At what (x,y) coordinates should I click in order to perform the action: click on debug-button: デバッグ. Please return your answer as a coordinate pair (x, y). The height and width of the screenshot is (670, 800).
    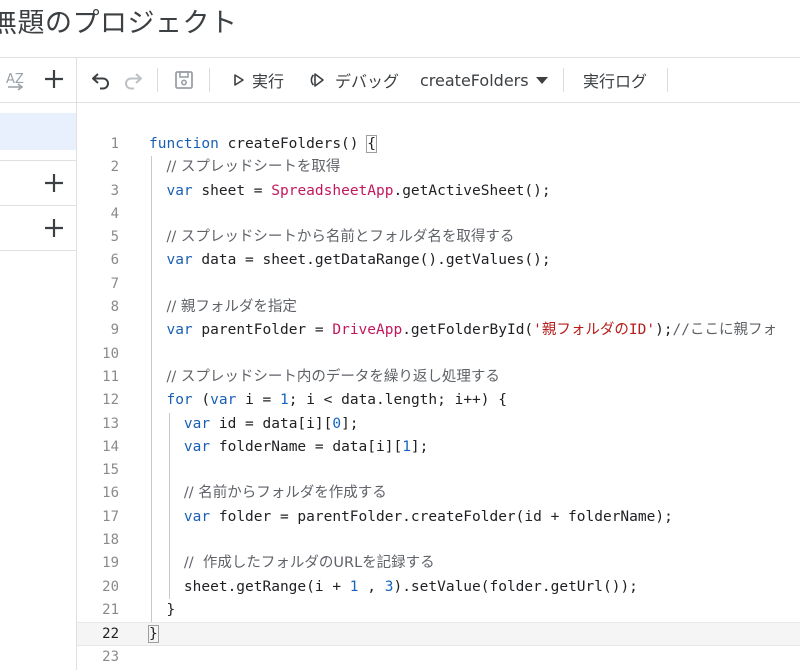
    Looking at the image, I should click on (354, 80).